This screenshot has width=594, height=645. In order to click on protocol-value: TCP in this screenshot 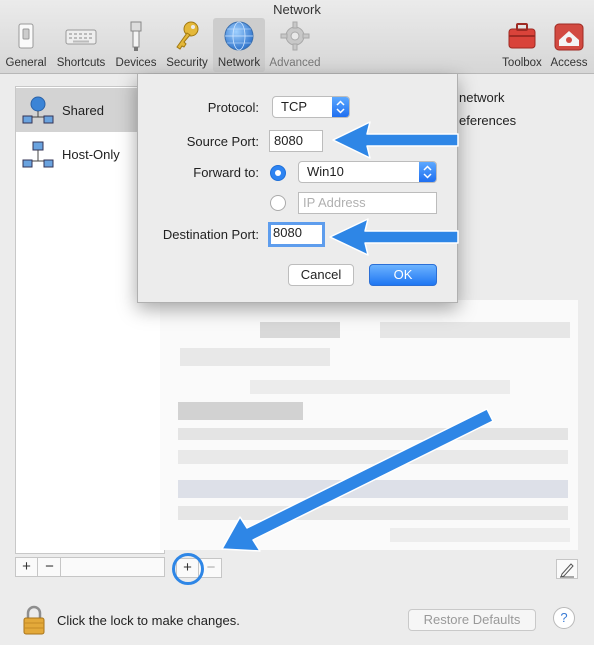, I will do `click(294, 106)`.